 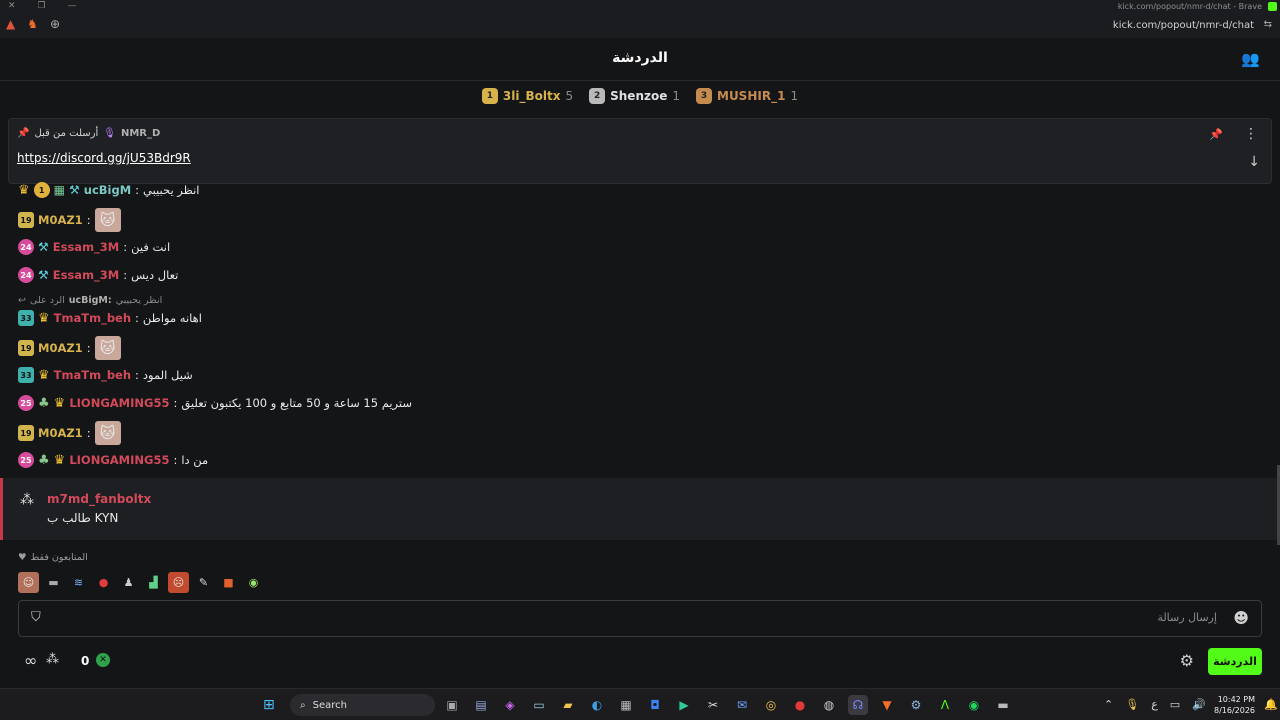 What do you see at coordinates (1250, 59) in the screenshot?
I see `users-icon: 👥` at bounding box center [1250, 59].